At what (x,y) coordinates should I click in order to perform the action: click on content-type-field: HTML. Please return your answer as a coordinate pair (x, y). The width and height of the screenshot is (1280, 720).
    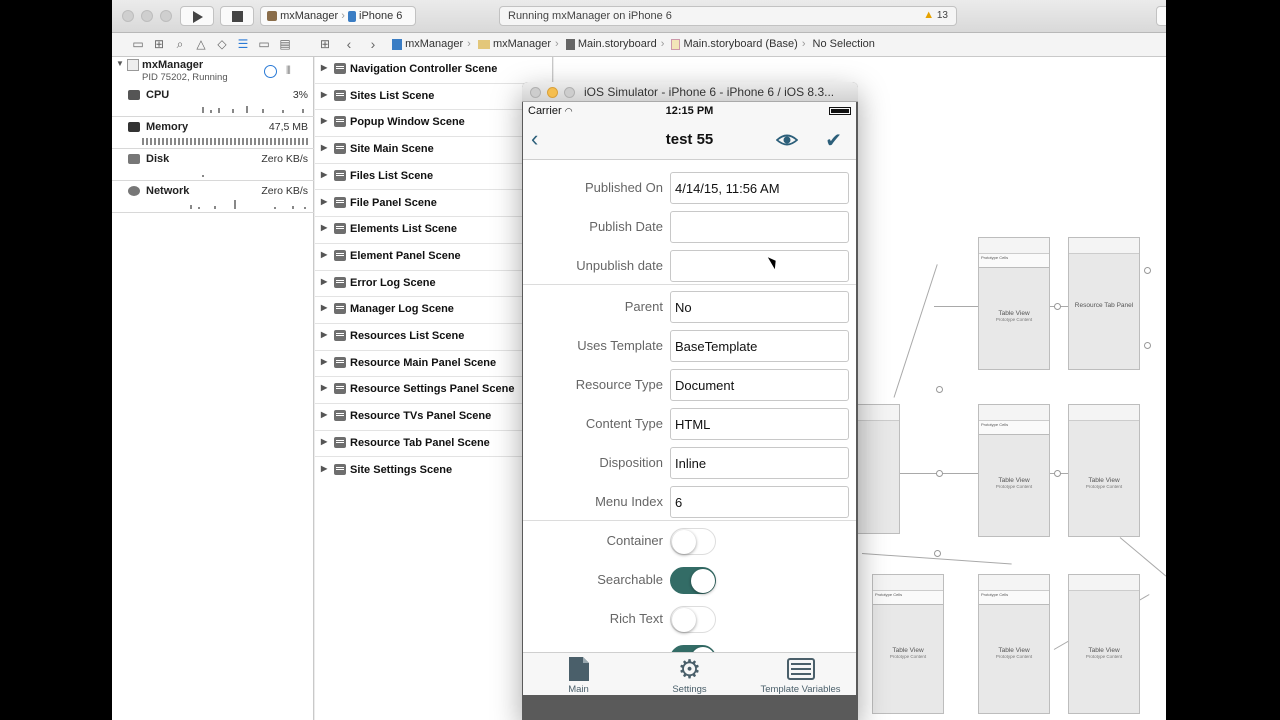
    Looking at the image, I should click on (759, 424).